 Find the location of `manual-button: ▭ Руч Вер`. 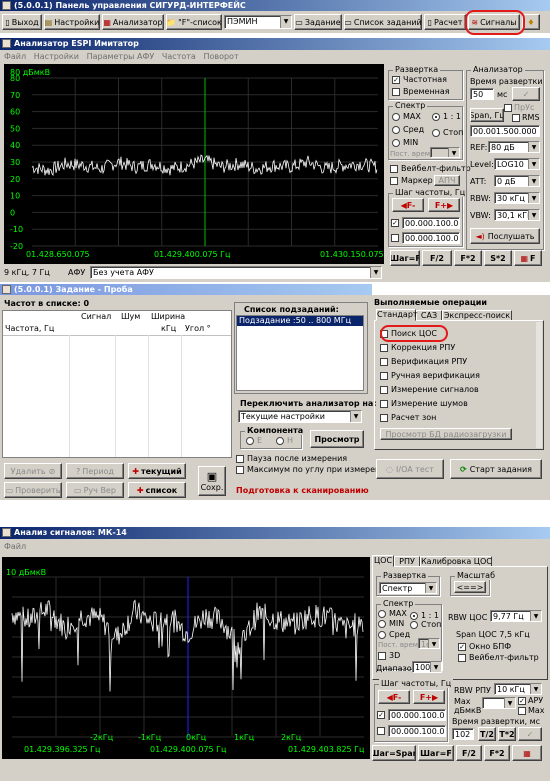

manual-button: ▭ Руч Вер is located at coordinates (95, 490).